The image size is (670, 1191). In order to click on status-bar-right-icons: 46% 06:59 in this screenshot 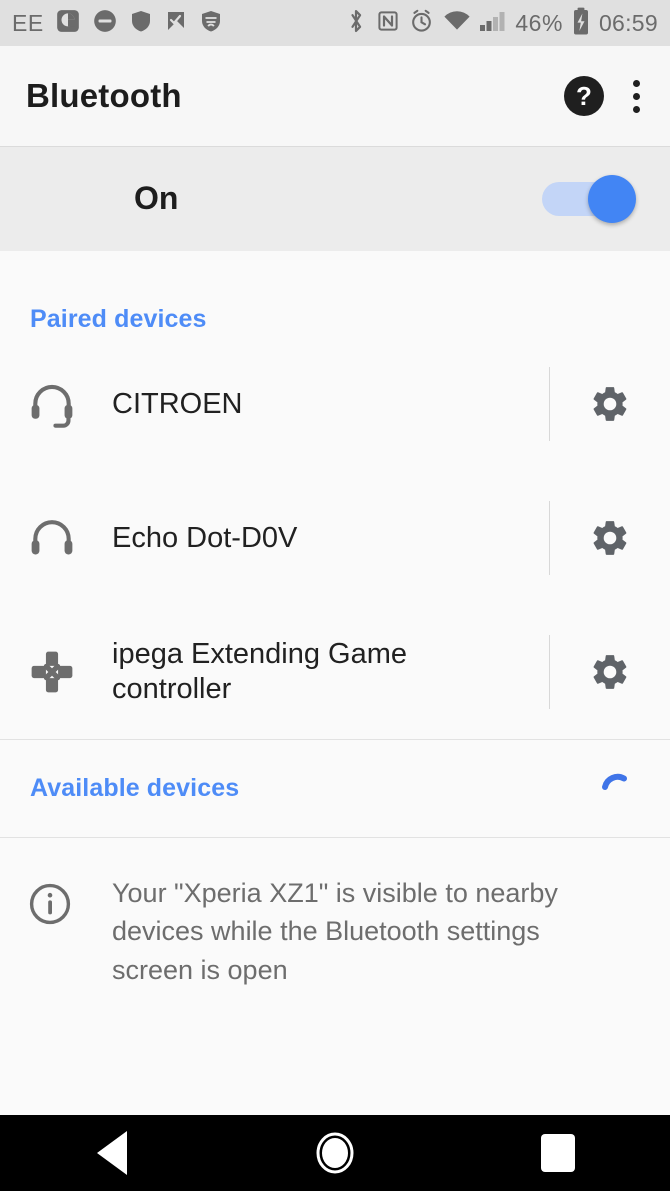, I will do `click(501, 23)`.